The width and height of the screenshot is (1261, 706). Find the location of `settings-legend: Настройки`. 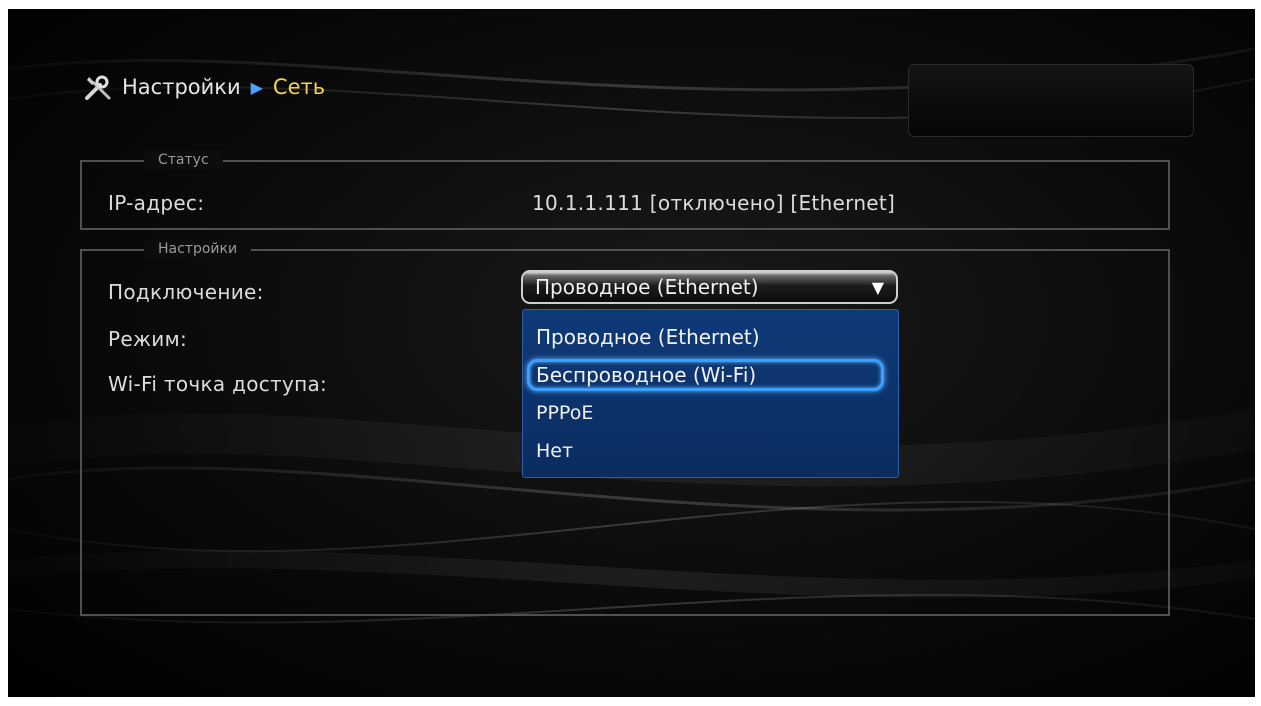

settings-legend: Настройки is located at coordinates (198, 249).